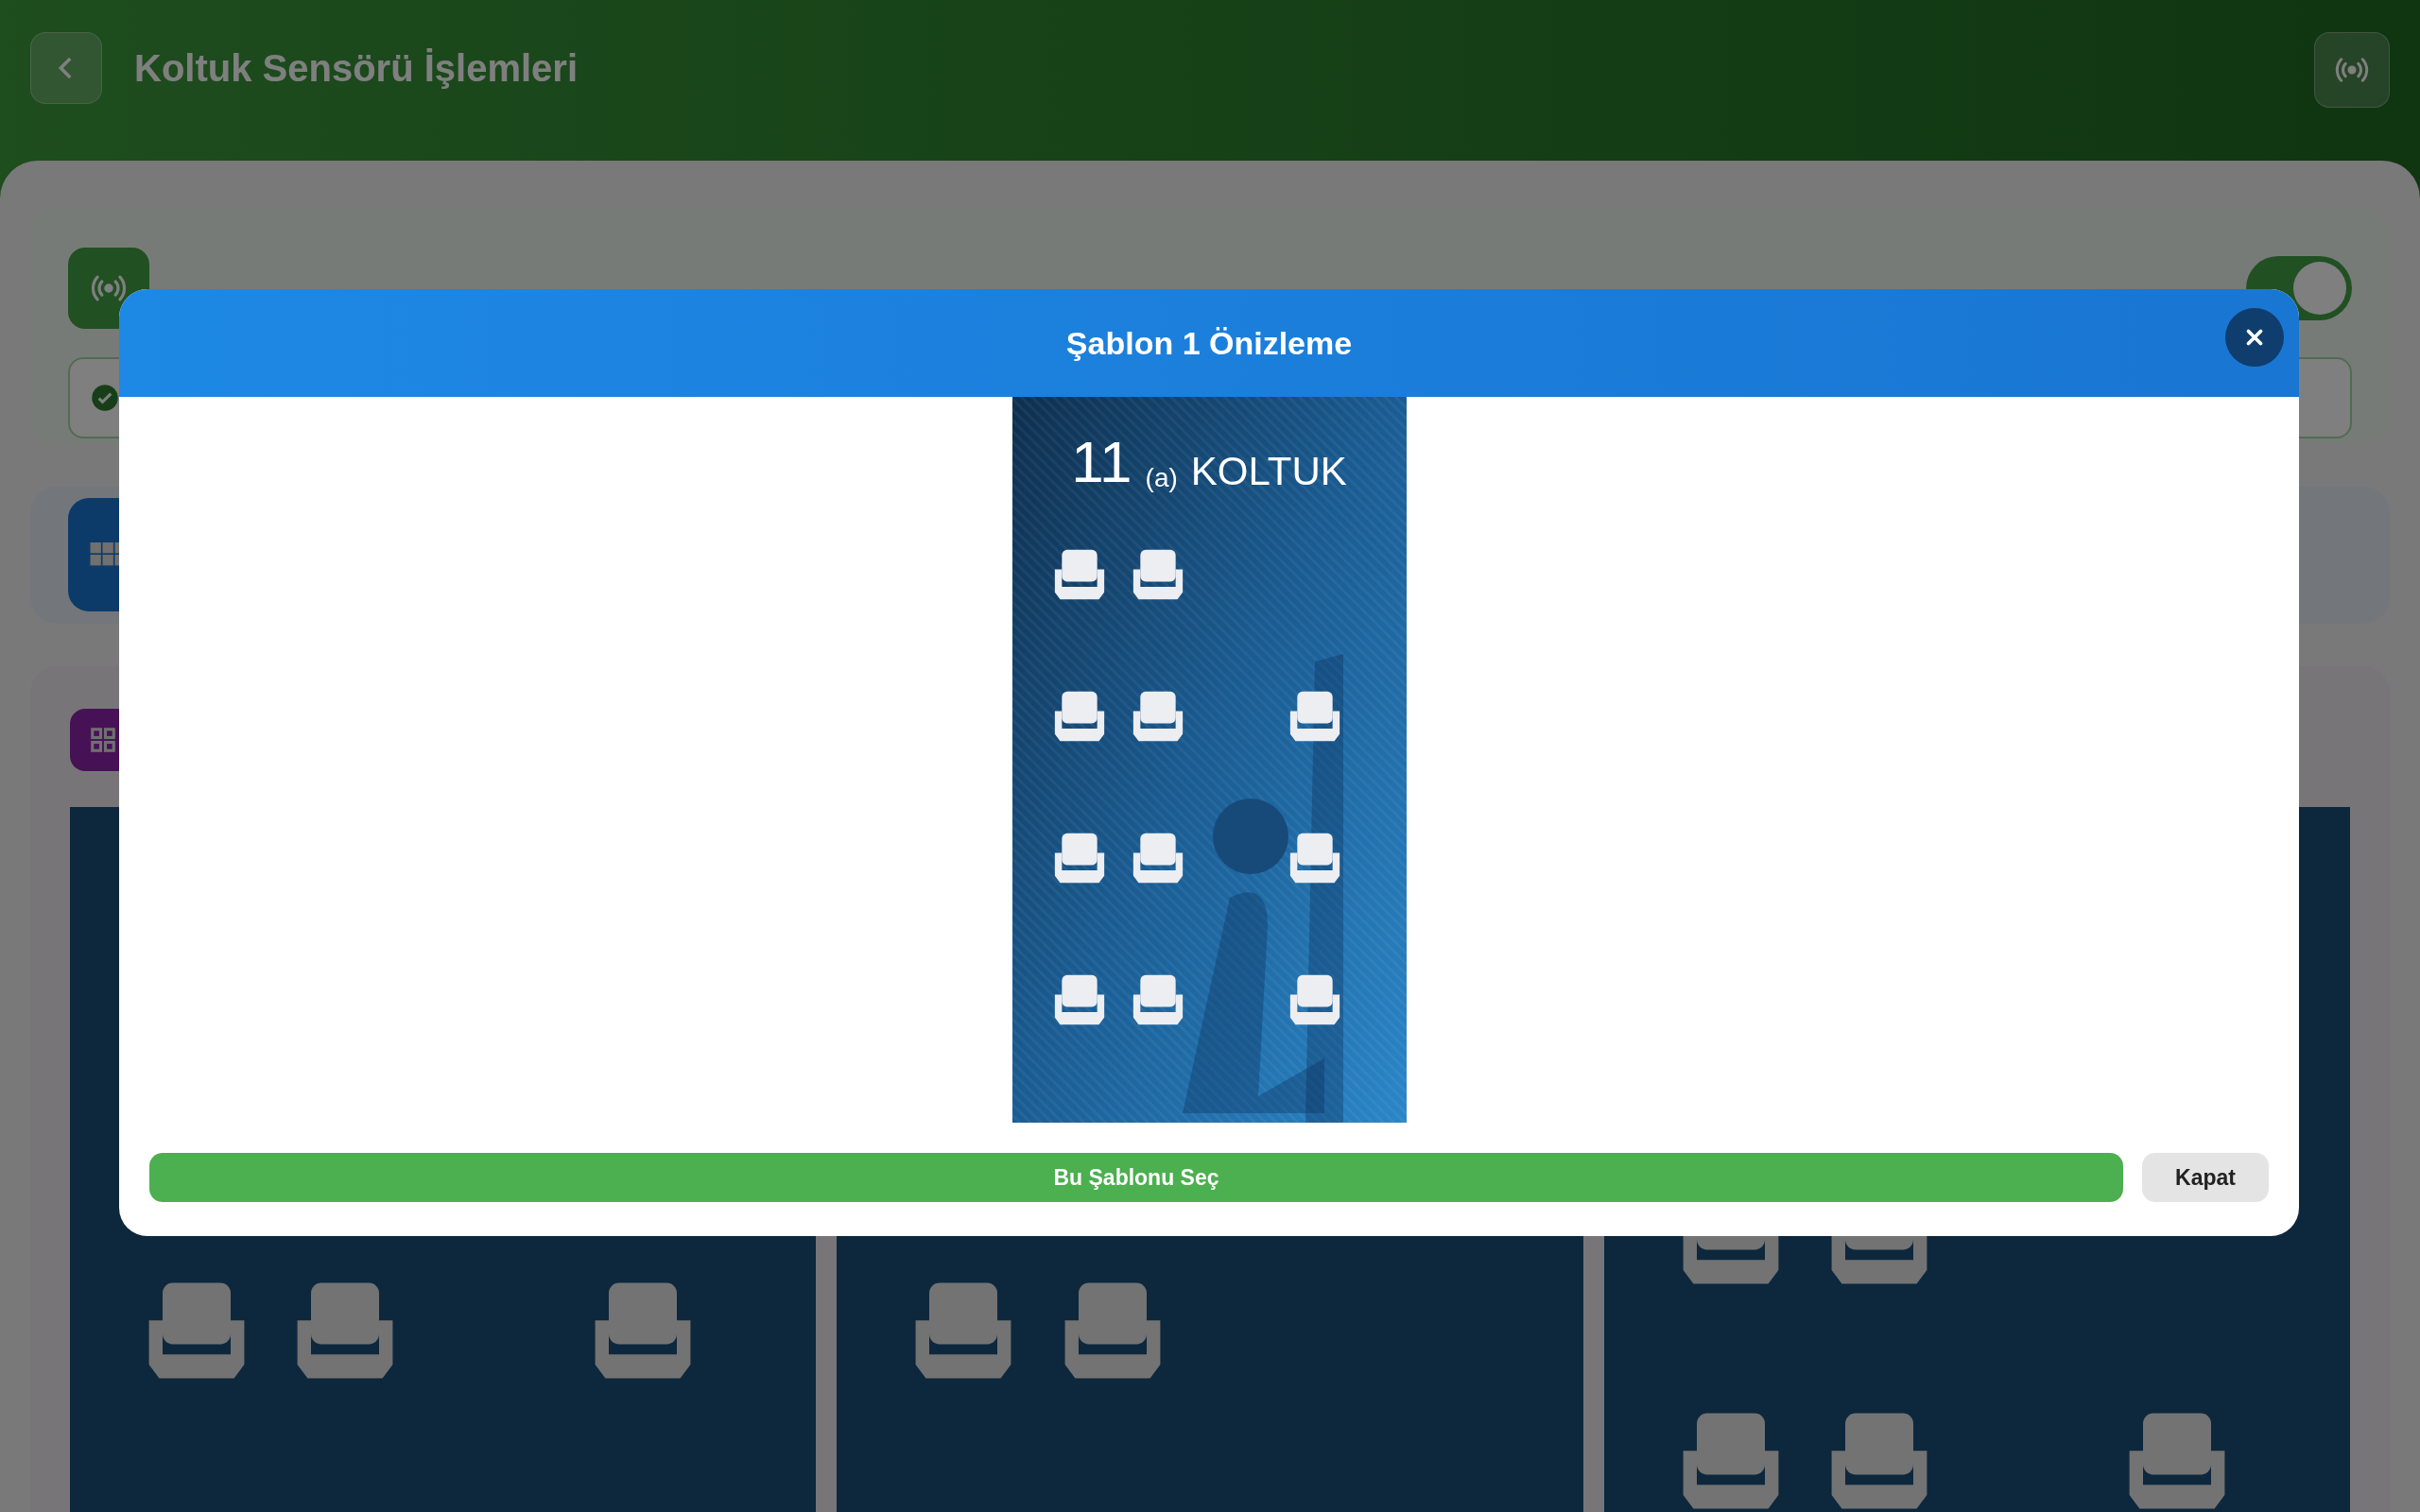 This screenshot has height=1512, width=2420. What do you see at coordinates (1161, 478) in the screenshot?
I see `count-suffix: (a)` at bounding box center [1161, 478].